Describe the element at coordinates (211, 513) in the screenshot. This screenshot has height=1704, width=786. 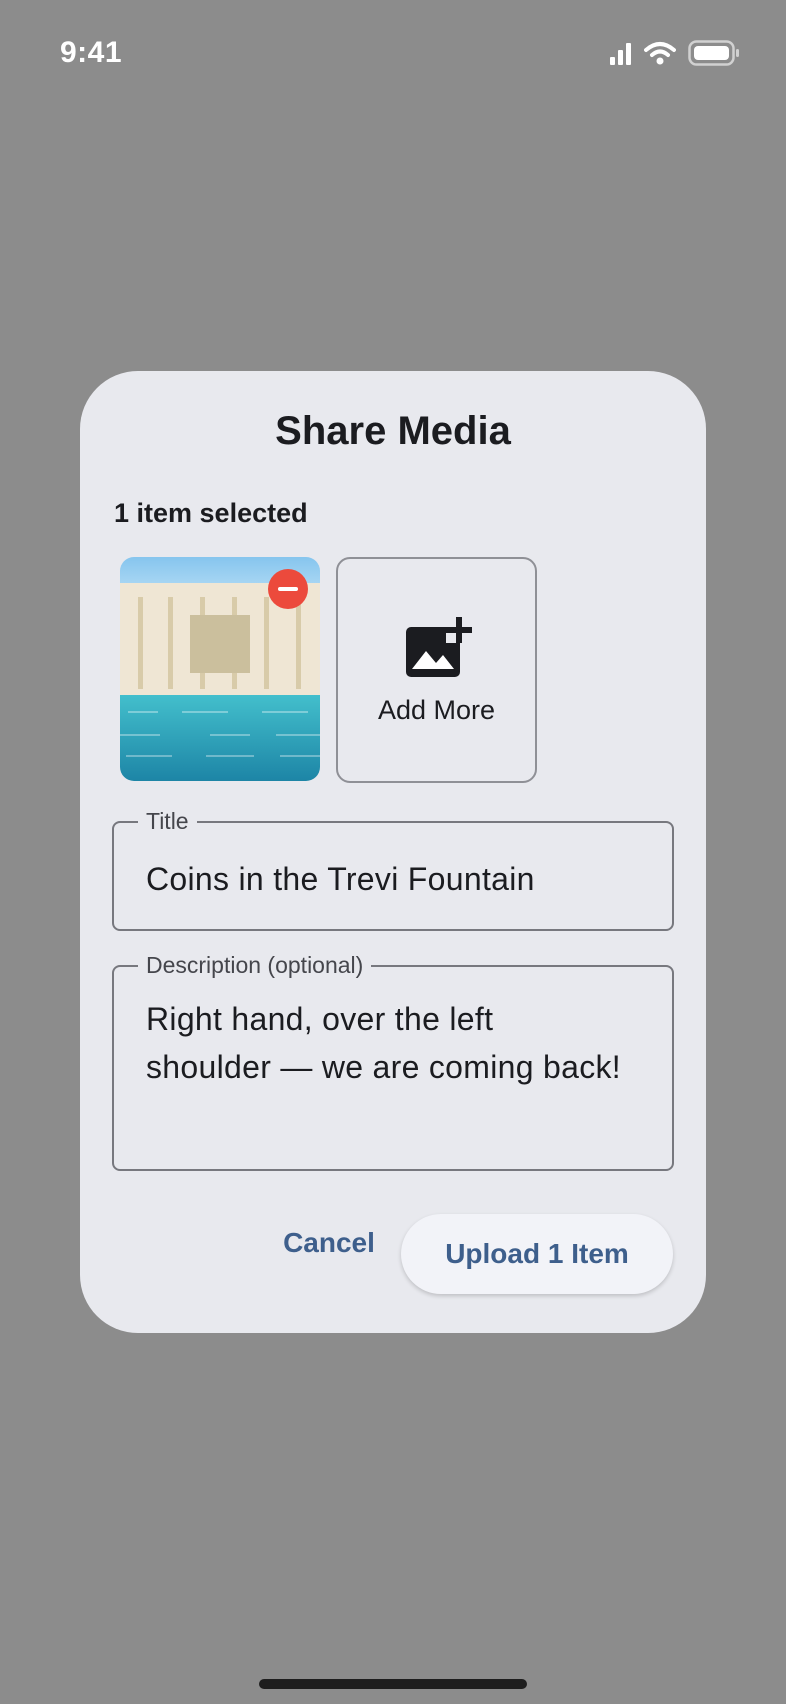
I see `selection-count: 1 item selected` at that location.